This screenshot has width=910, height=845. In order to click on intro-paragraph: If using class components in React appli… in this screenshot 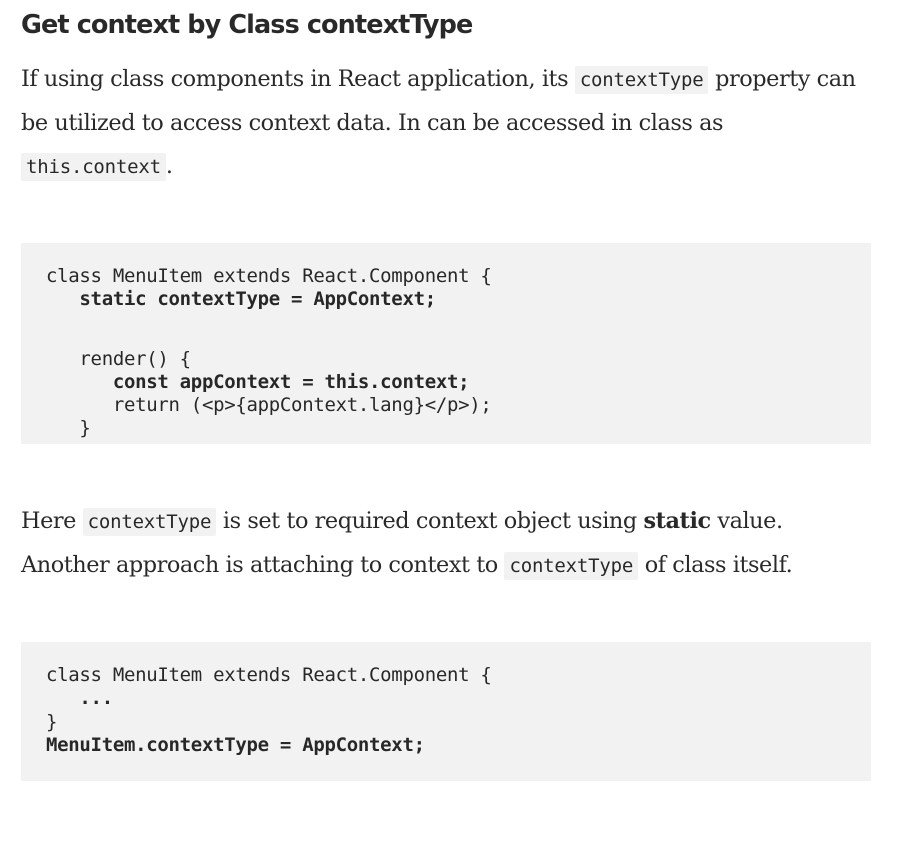, I will do `click(446, 123)`.